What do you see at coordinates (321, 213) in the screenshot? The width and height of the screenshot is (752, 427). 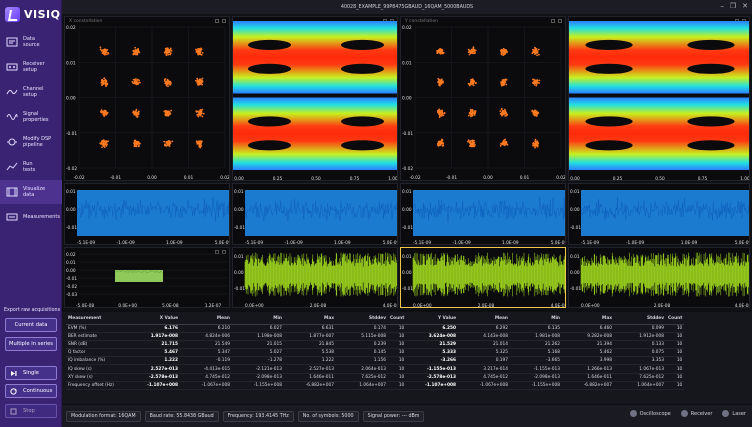 I see `trace-fill` at bounding box center [321, 213].